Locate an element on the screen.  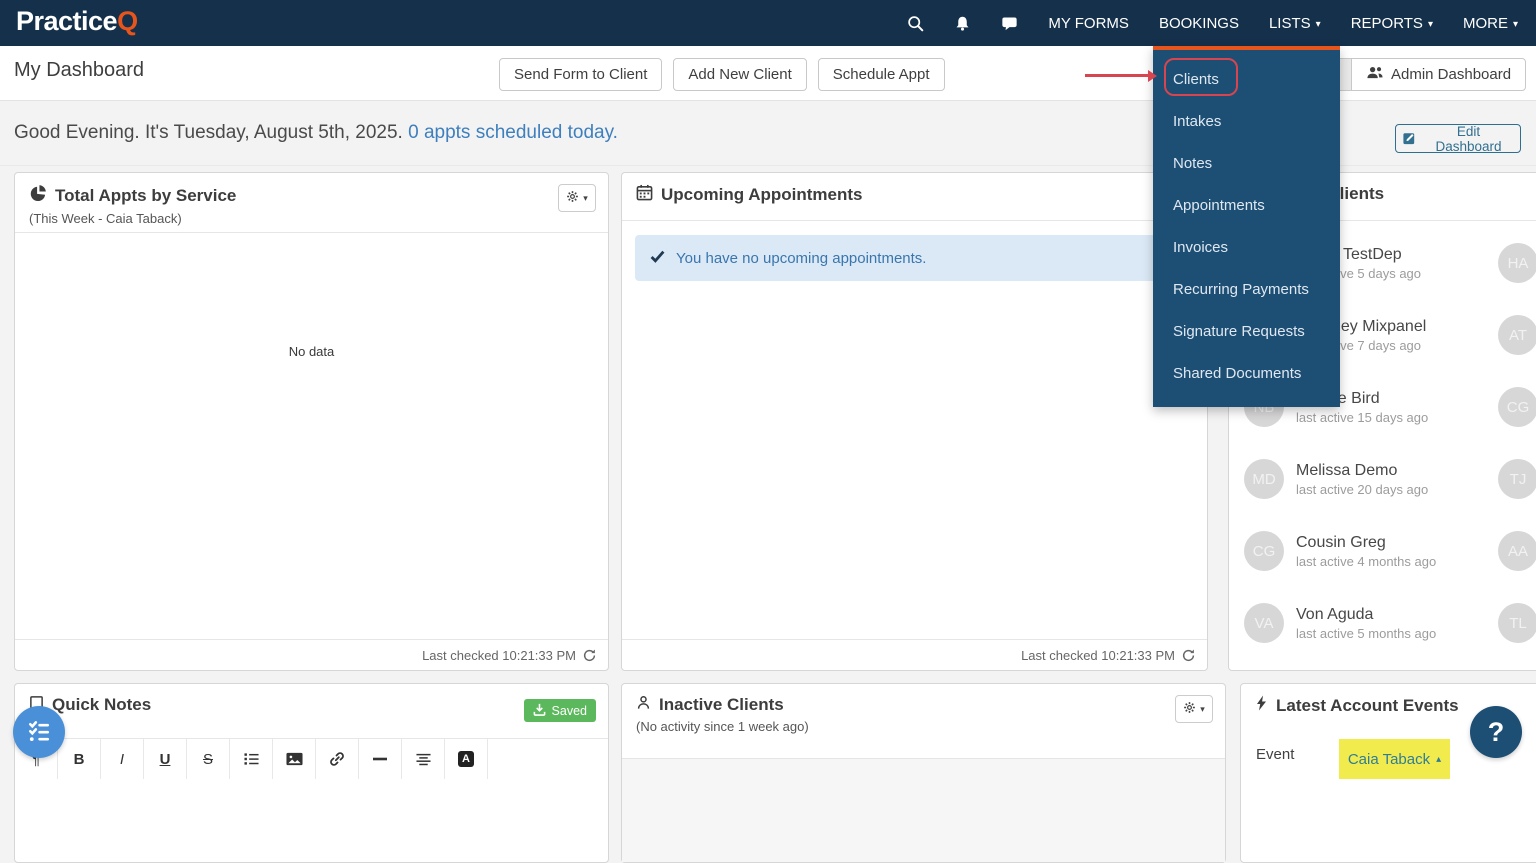
client-list-item: VA Von Aguda last active 5 months ago TL is located at coordinates (1382, 623).